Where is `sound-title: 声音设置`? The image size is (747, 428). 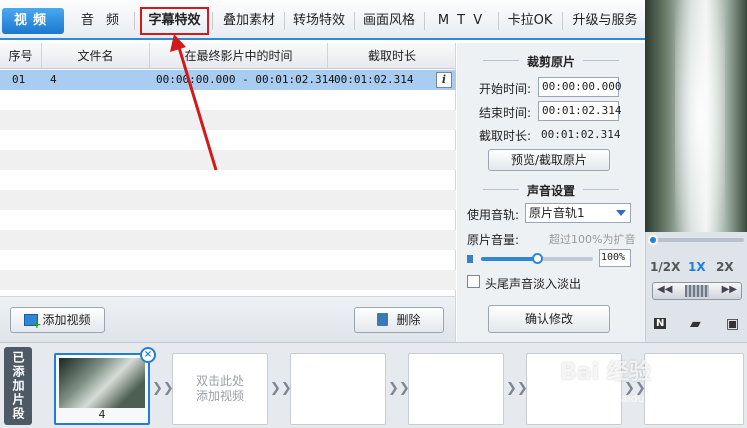
sound-title: 声音设置 is located at coordinates (550, 191).